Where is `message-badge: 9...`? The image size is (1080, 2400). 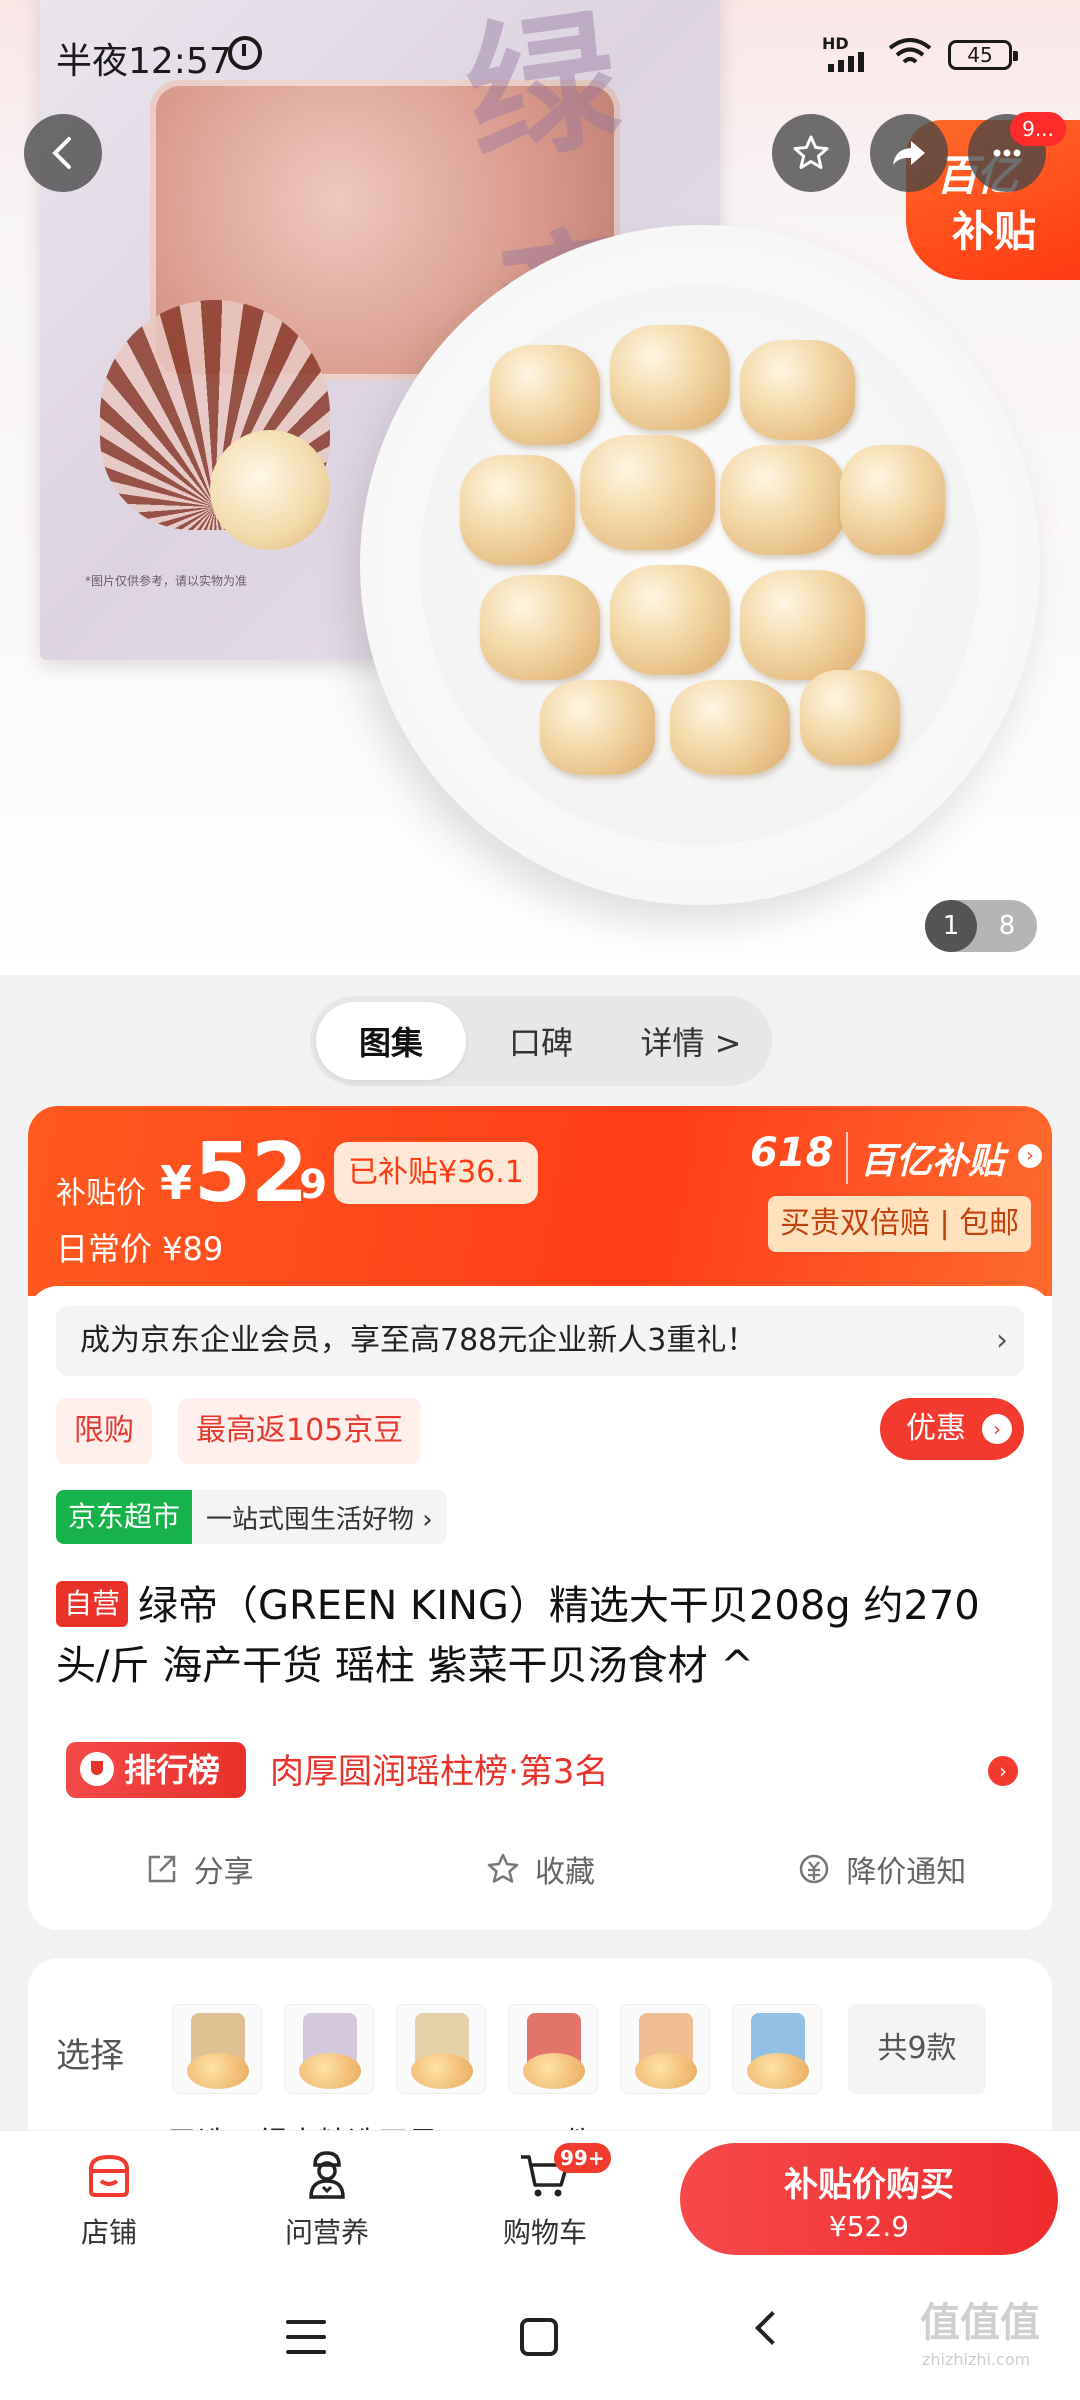 message-badge: 9... is located at coordinates (1038, 129).